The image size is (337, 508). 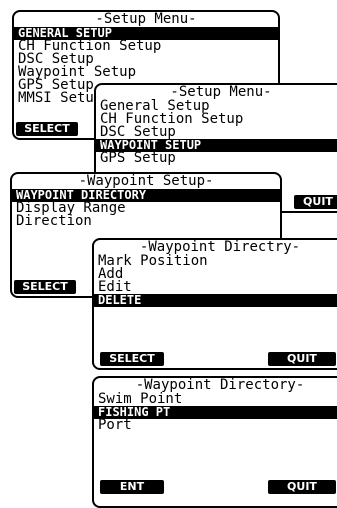 I want to click on waypoint-item-port: Port, so click(x=215, y=425).